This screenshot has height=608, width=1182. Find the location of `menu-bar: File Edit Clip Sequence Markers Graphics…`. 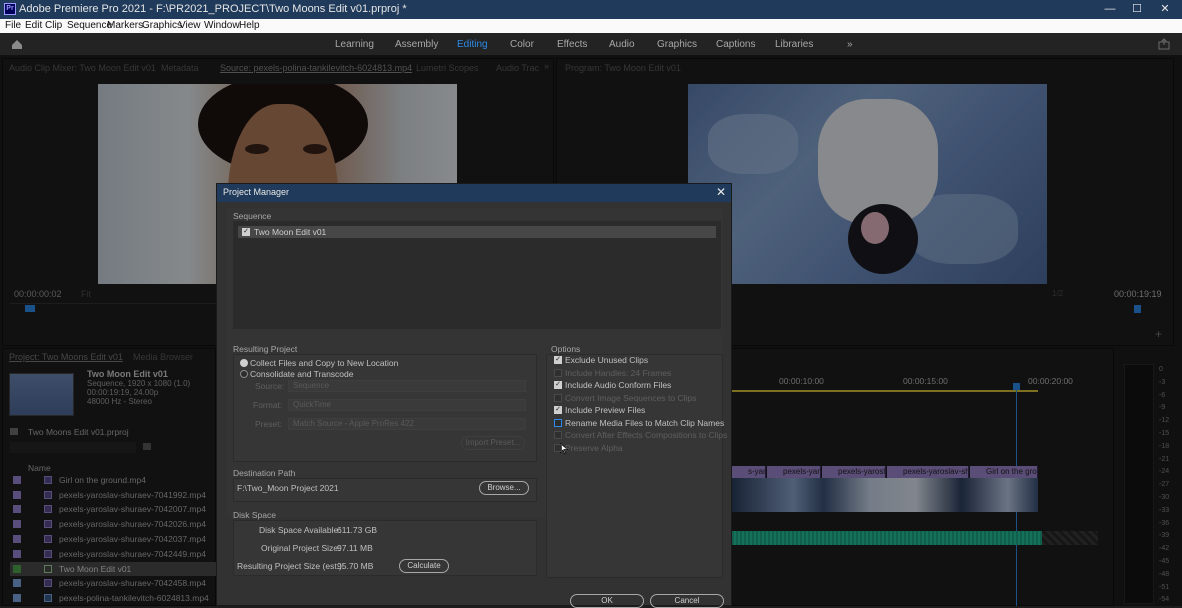

menu-bar: File Edit Clip Sequence Markers Graphics… is located at coordinates (591, 26).